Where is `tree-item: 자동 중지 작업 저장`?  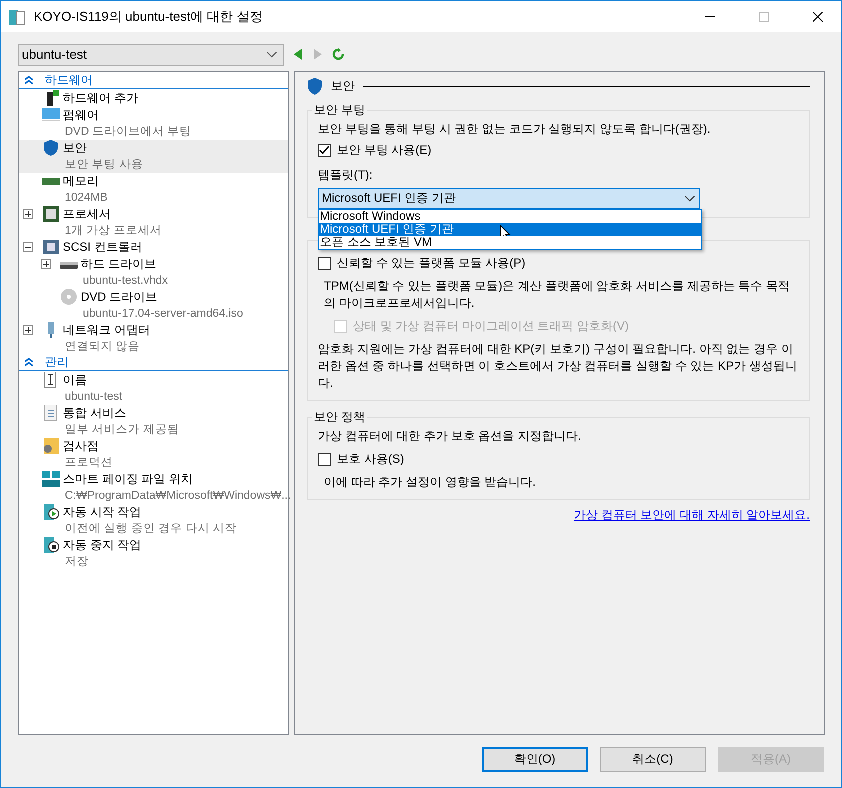
tree-item: 자동 중지 작업 저장 is located at coordinates (153, 553).